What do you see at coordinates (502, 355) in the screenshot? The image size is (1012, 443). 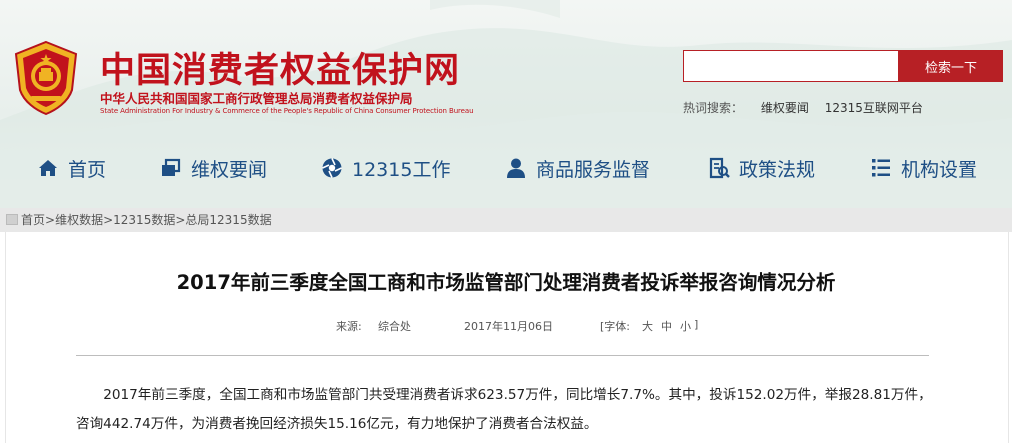 I see `divider` at bounding box center [502, 355].